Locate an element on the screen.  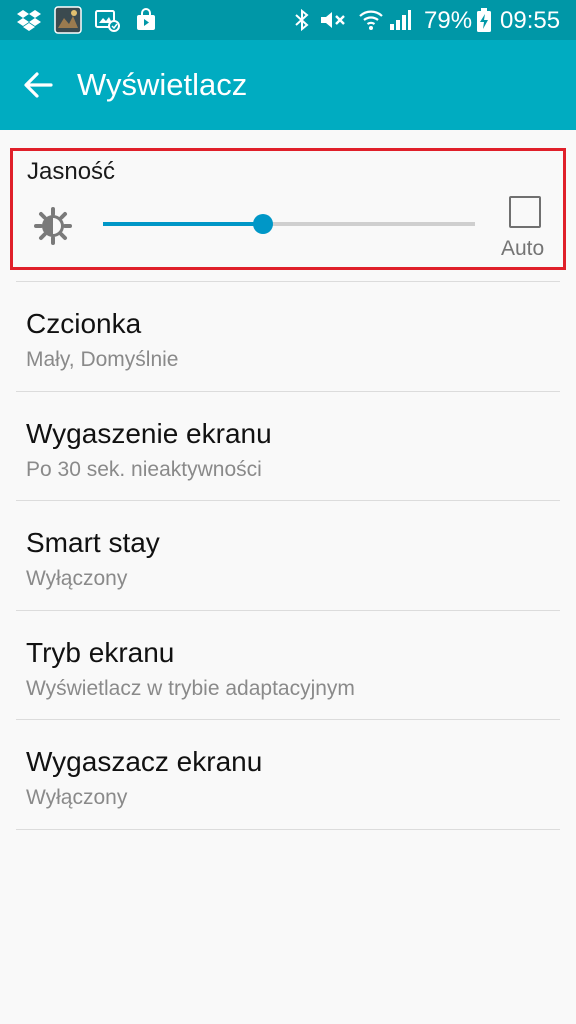
bluetooth-icon is located at coordinates (302, 20).